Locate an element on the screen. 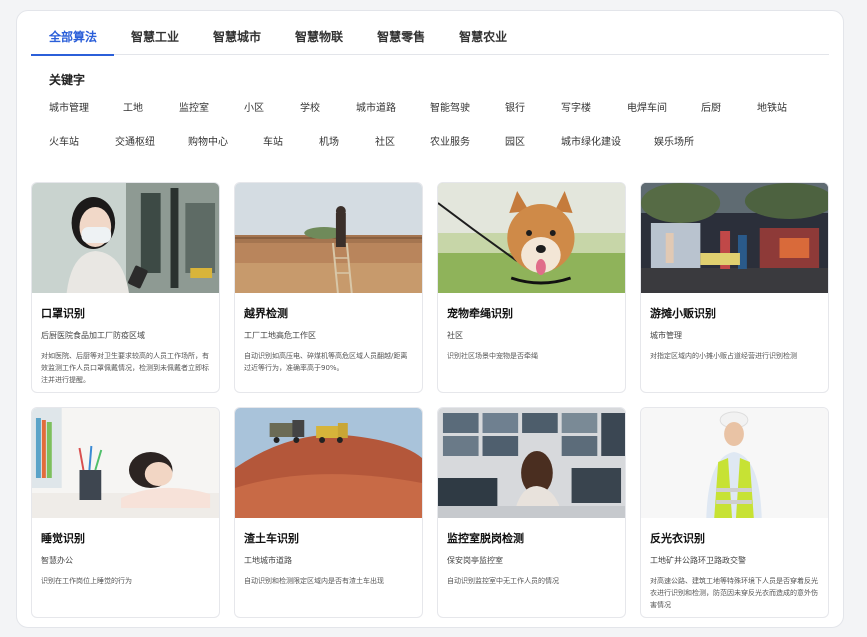 This screenshot has height=637, width=867. tab-all: 全部算法 is located at coordinates (73, 38).